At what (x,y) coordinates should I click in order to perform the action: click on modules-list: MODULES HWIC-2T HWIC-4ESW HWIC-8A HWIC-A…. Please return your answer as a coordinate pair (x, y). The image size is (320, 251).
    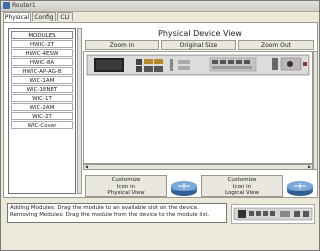
    Looking at the image, I should click on (42, 111).